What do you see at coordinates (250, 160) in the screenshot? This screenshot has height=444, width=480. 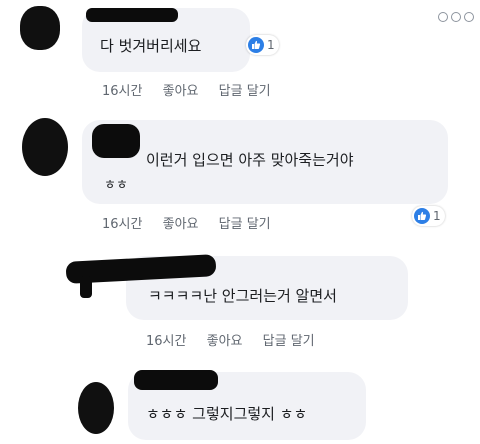 I see `comment-text-line1: 이런거 입으면 아주 맞아죽는거야` at bounding box center [250, 160].